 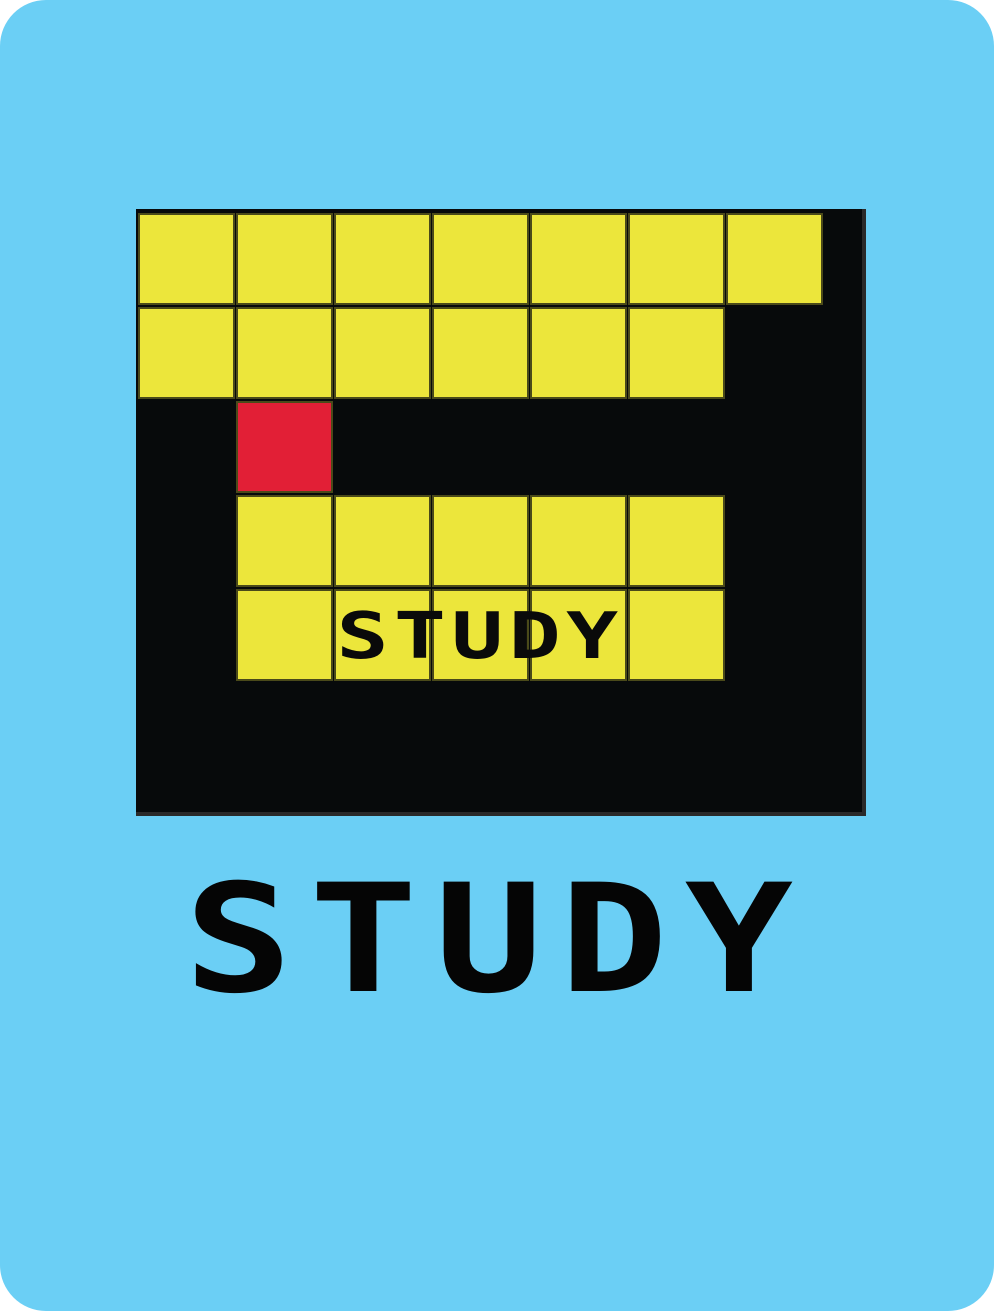 I want to click on grid-label: STUDY, so click(x=480, y=637).